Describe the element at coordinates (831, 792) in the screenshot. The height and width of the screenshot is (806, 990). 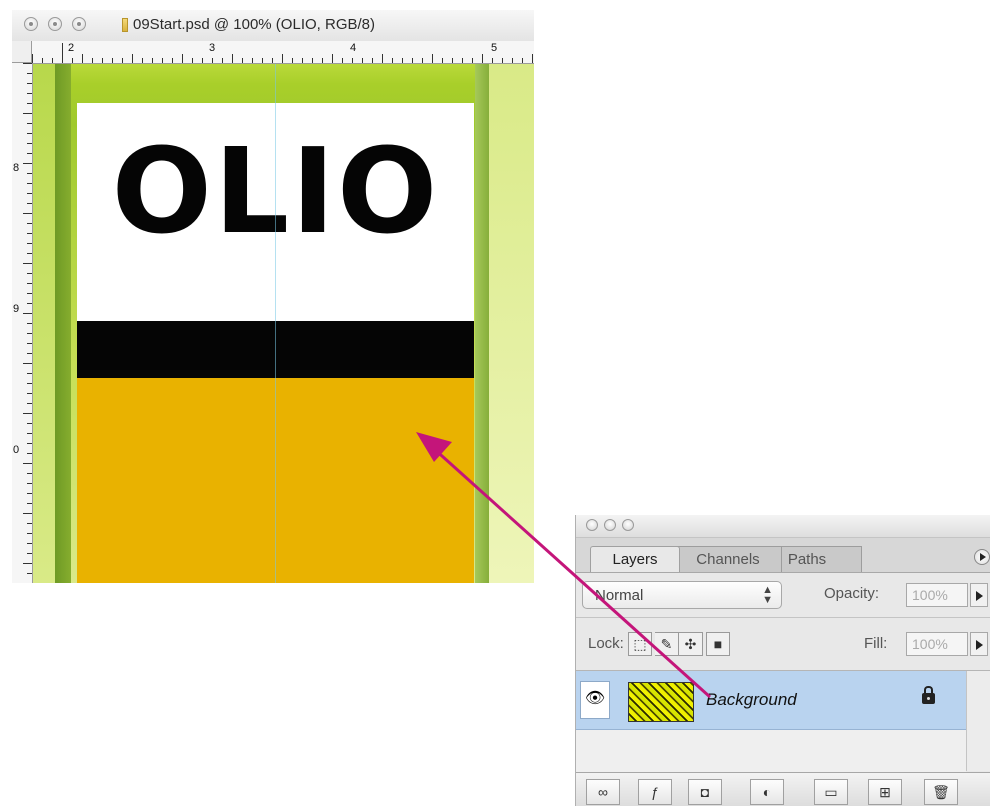
I see `new-group-icon: ▭` at that location.